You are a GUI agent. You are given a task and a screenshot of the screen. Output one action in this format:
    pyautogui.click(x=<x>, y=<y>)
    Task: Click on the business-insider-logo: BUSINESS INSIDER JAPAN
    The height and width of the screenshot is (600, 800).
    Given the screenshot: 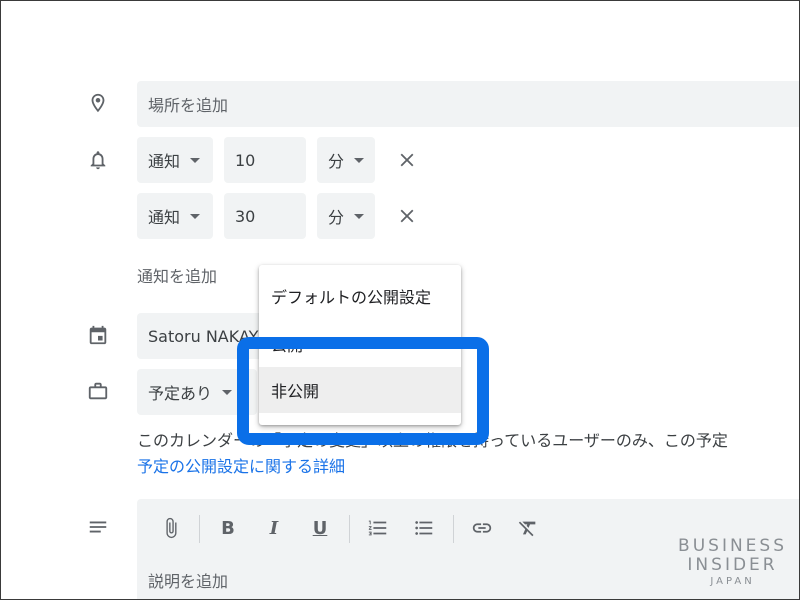 What is the action you would take?
    pyautogui.click(x=732, y=562)
    